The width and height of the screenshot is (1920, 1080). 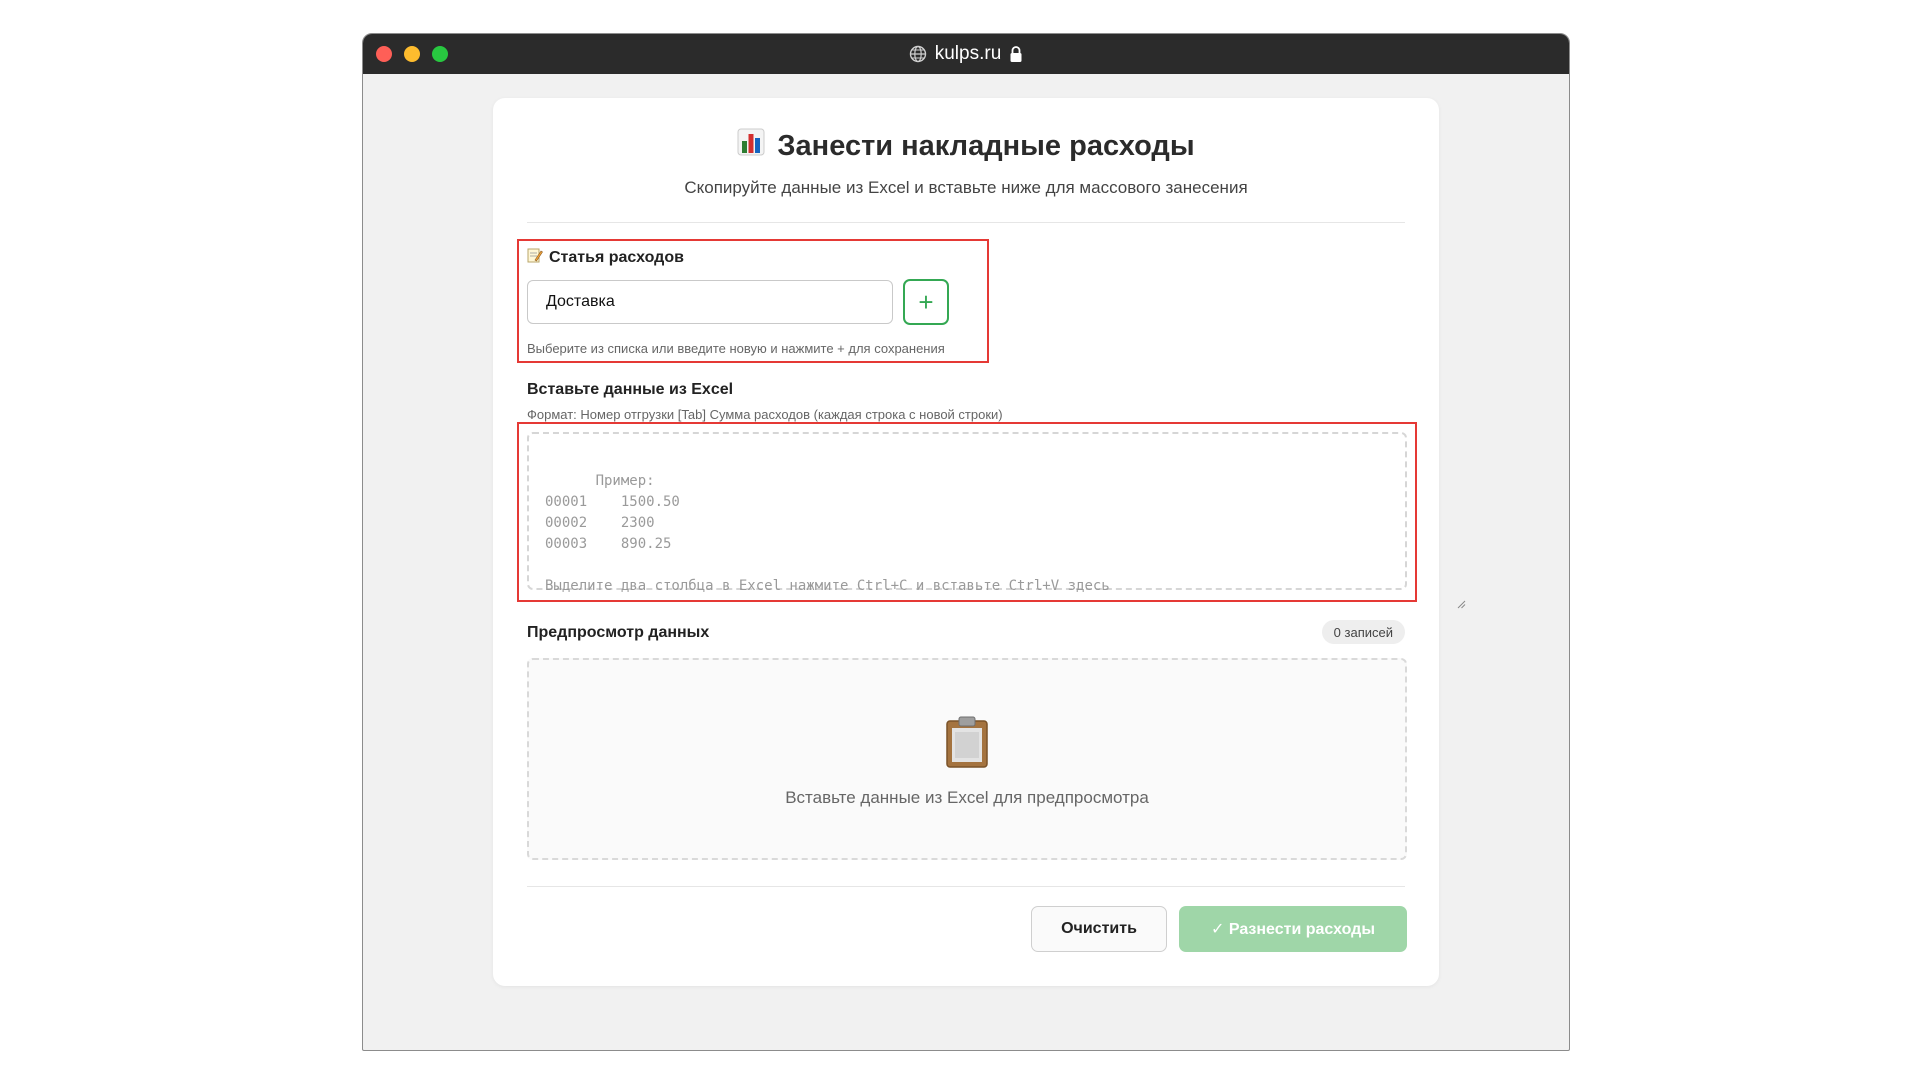 What do you see at coordinates (1099, 929) in the screenshot?
I see `clear-button: Очистить` at bounding box center [1099, 929].